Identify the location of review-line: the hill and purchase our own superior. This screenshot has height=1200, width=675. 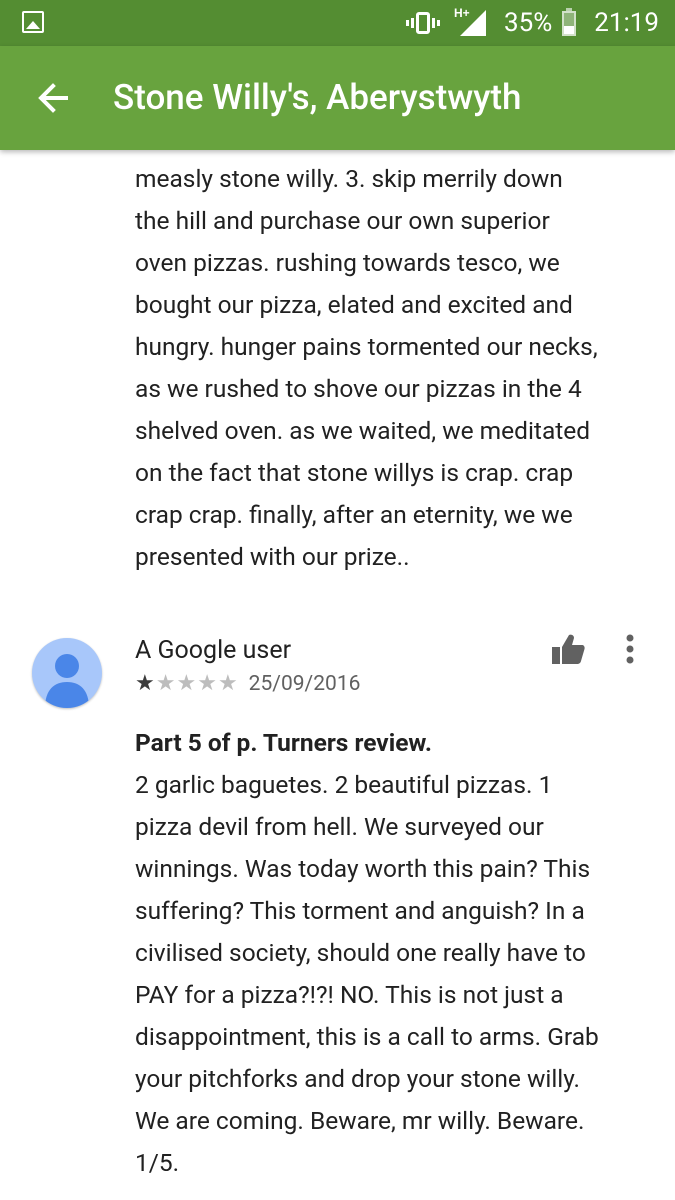
(342, 220).